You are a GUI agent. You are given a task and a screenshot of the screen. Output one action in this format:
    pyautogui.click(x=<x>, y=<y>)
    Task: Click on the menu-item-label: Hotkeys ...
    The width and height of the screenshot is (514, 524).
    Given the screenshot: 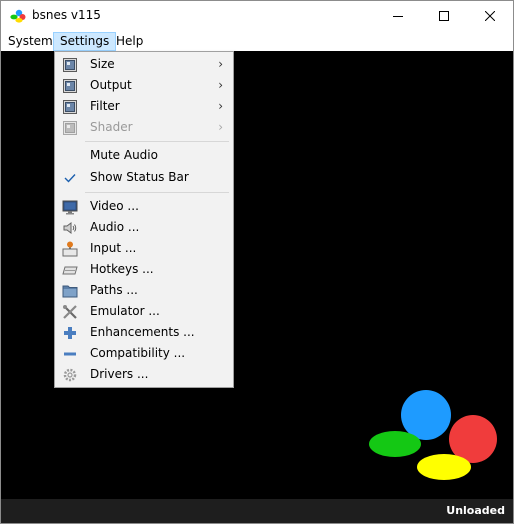 What is the action you would take?
    pyautogui.click(x=122, y=269)
    